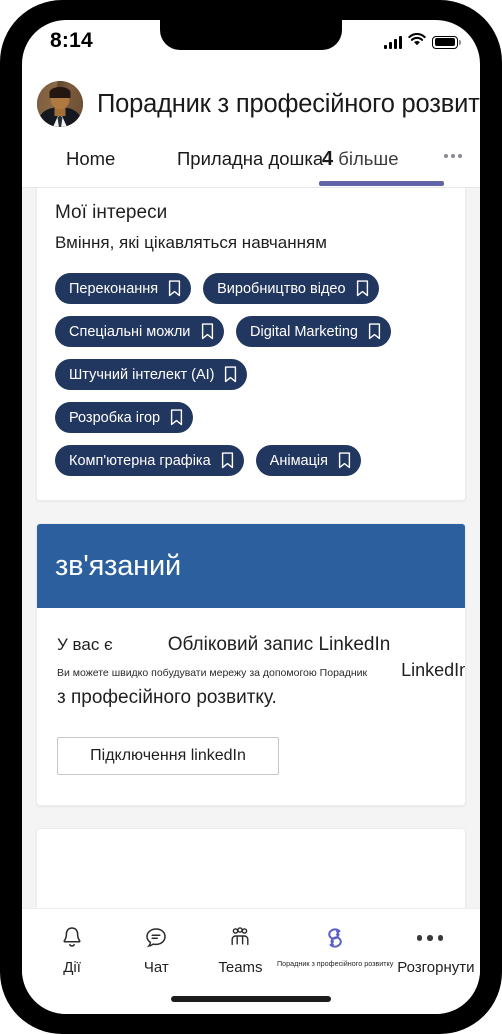  I want to click on status-time: 8:14, so click(71, 40).